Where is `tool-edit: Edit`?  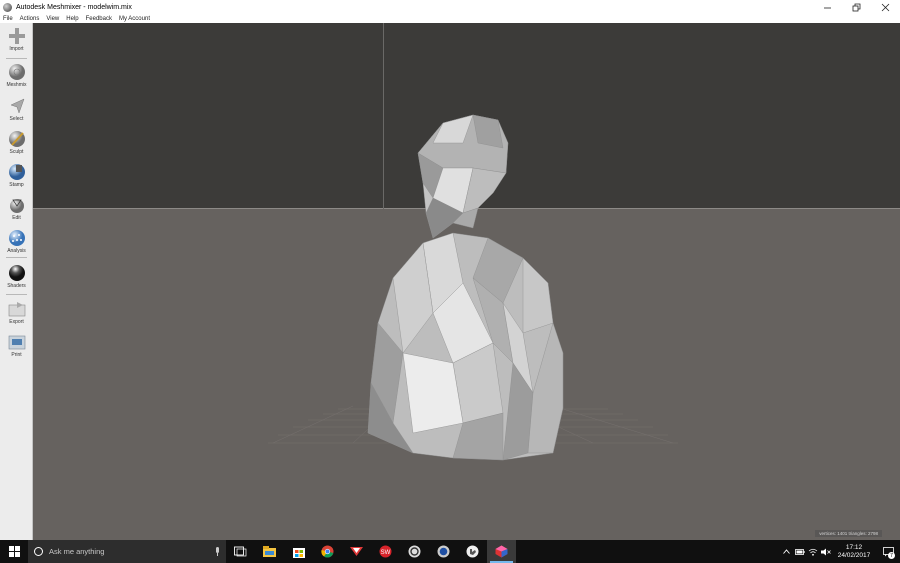 tool-edit: Edit is located at coordinates (16, 208).